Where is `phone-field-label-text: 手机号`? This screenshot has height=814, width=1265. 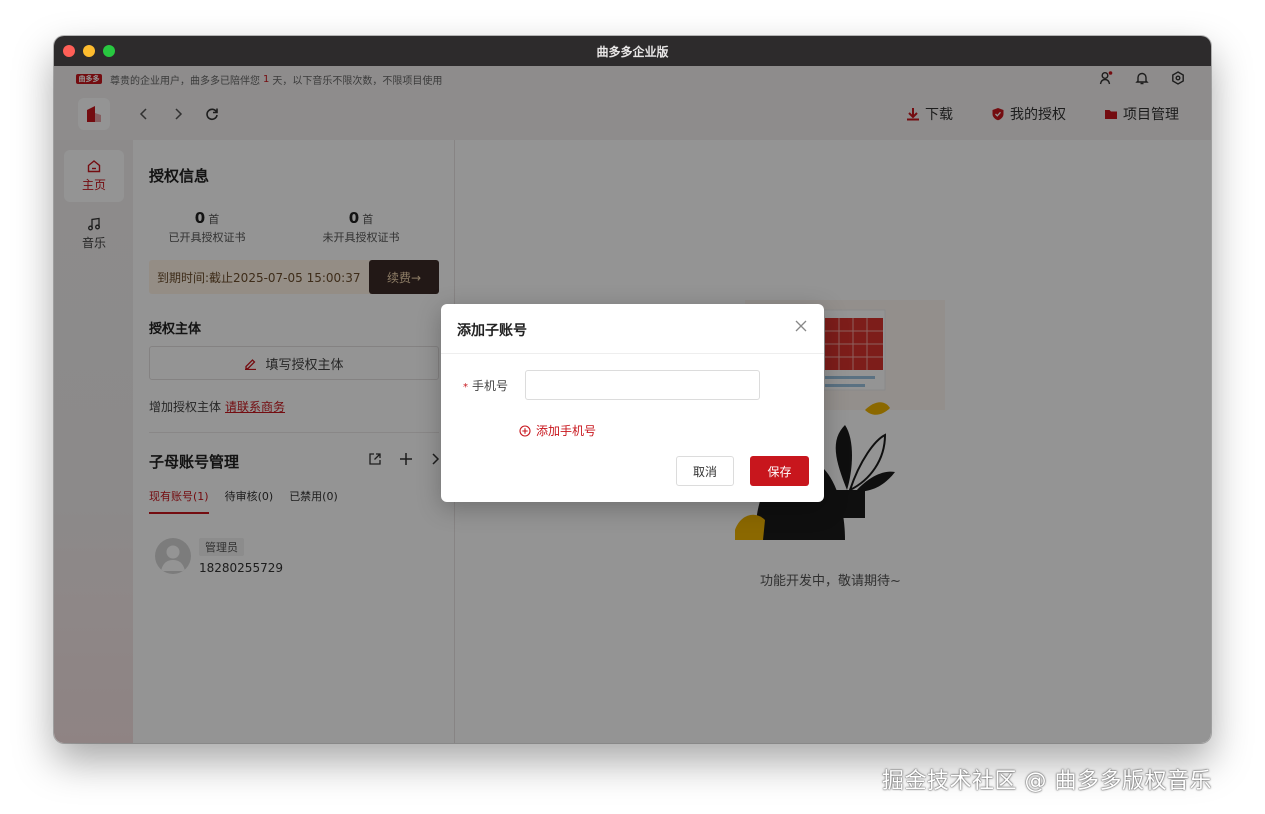
phone-field-label-text: 手机号 is located at coordinates (490, 386).